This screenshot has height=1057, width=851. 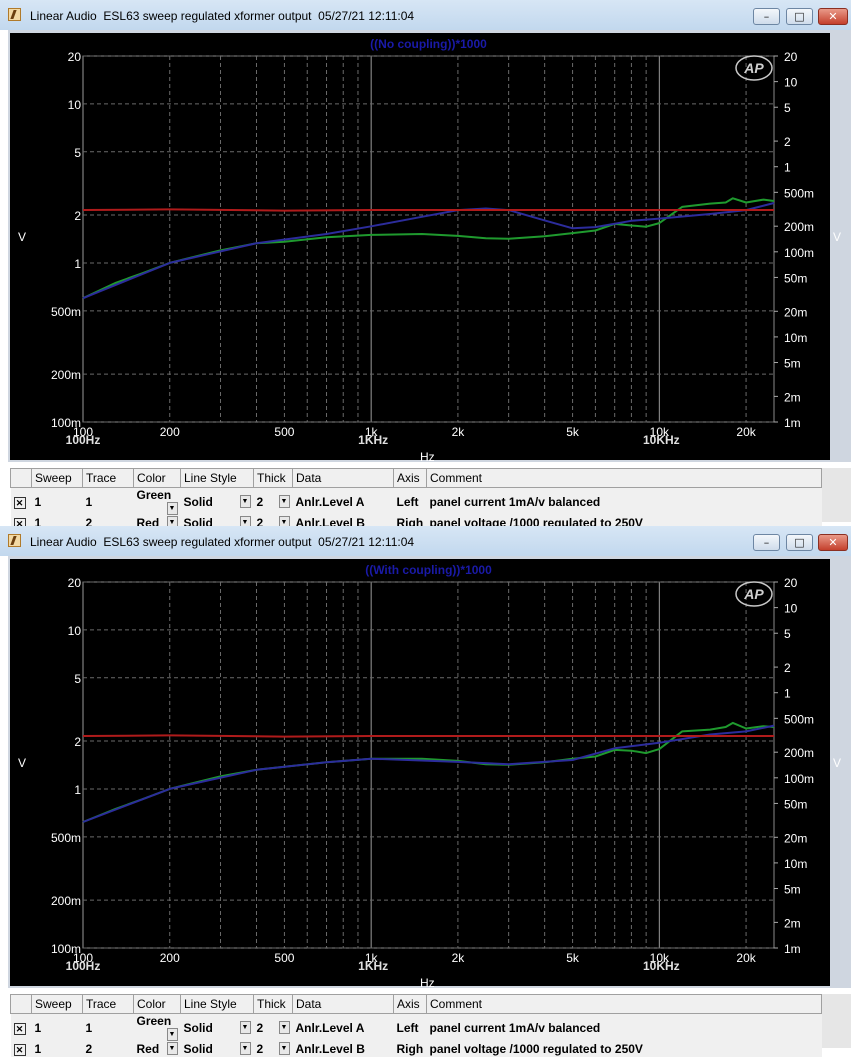 What do you see at coordinates (154, 495) in the screenshot?
I see `color-value: Green` at bounding box center [154, 495].